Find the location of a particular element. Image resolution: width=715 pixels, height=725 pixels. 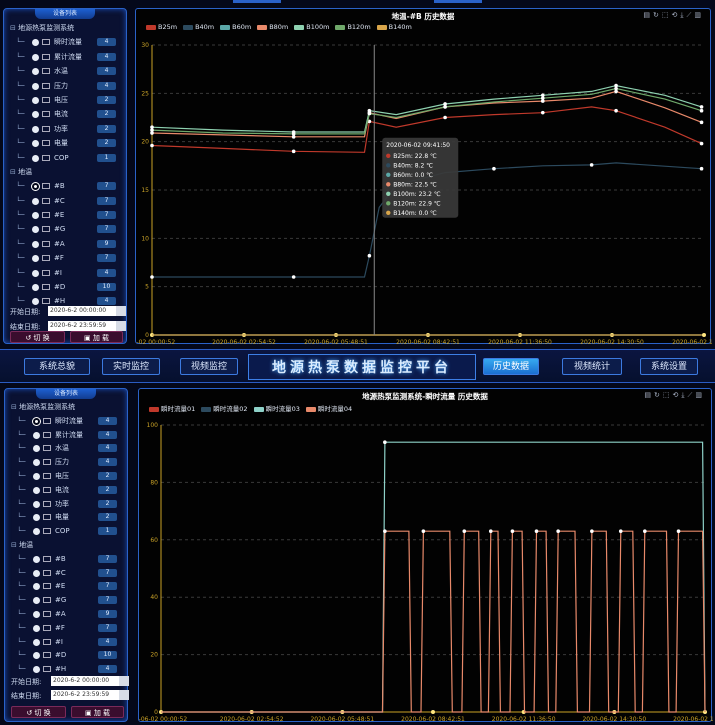

count-badge: 7 is located at coordinates (107, 627).